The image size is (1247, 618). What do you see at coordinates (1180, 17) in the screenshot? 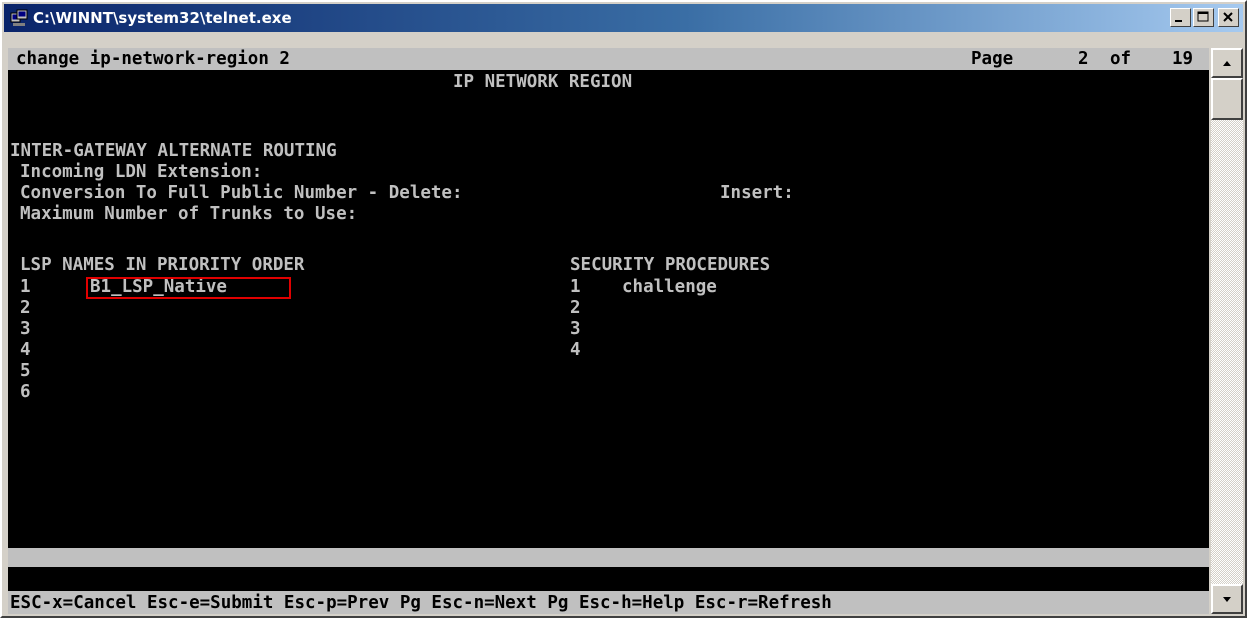
I see `minimize-button` at bounding box center [1180, 17].